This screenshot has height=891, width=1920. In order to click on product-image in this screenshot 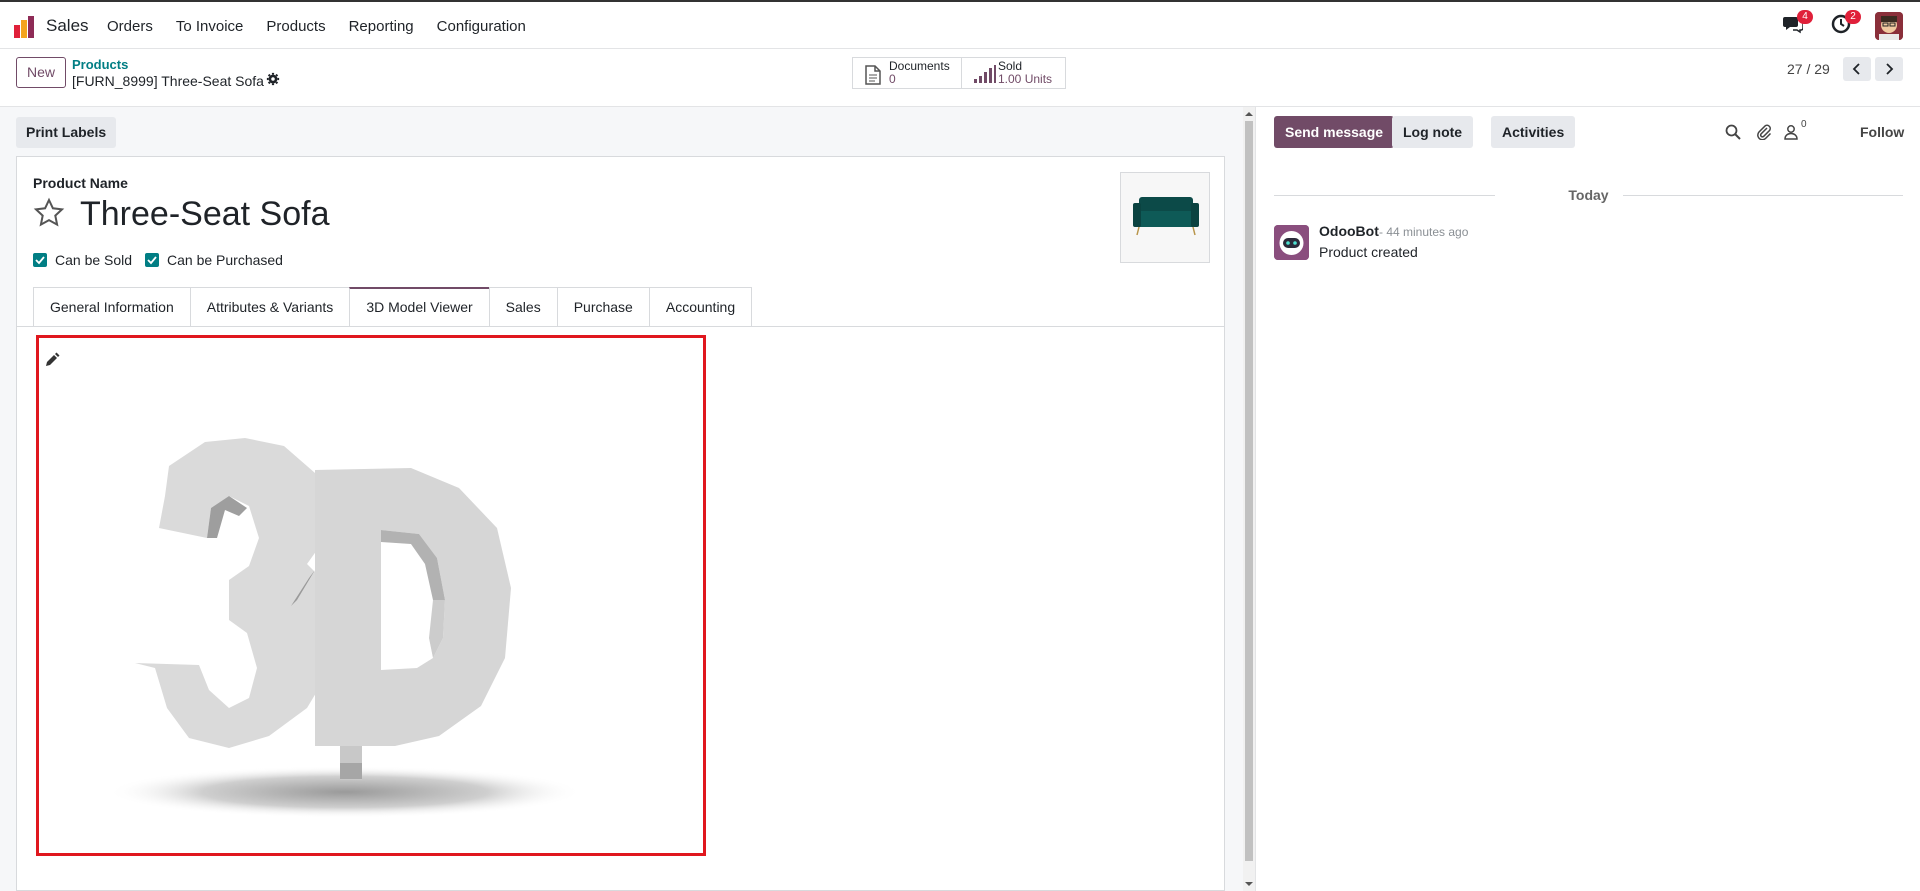, I will do `click(1165, 217)`.